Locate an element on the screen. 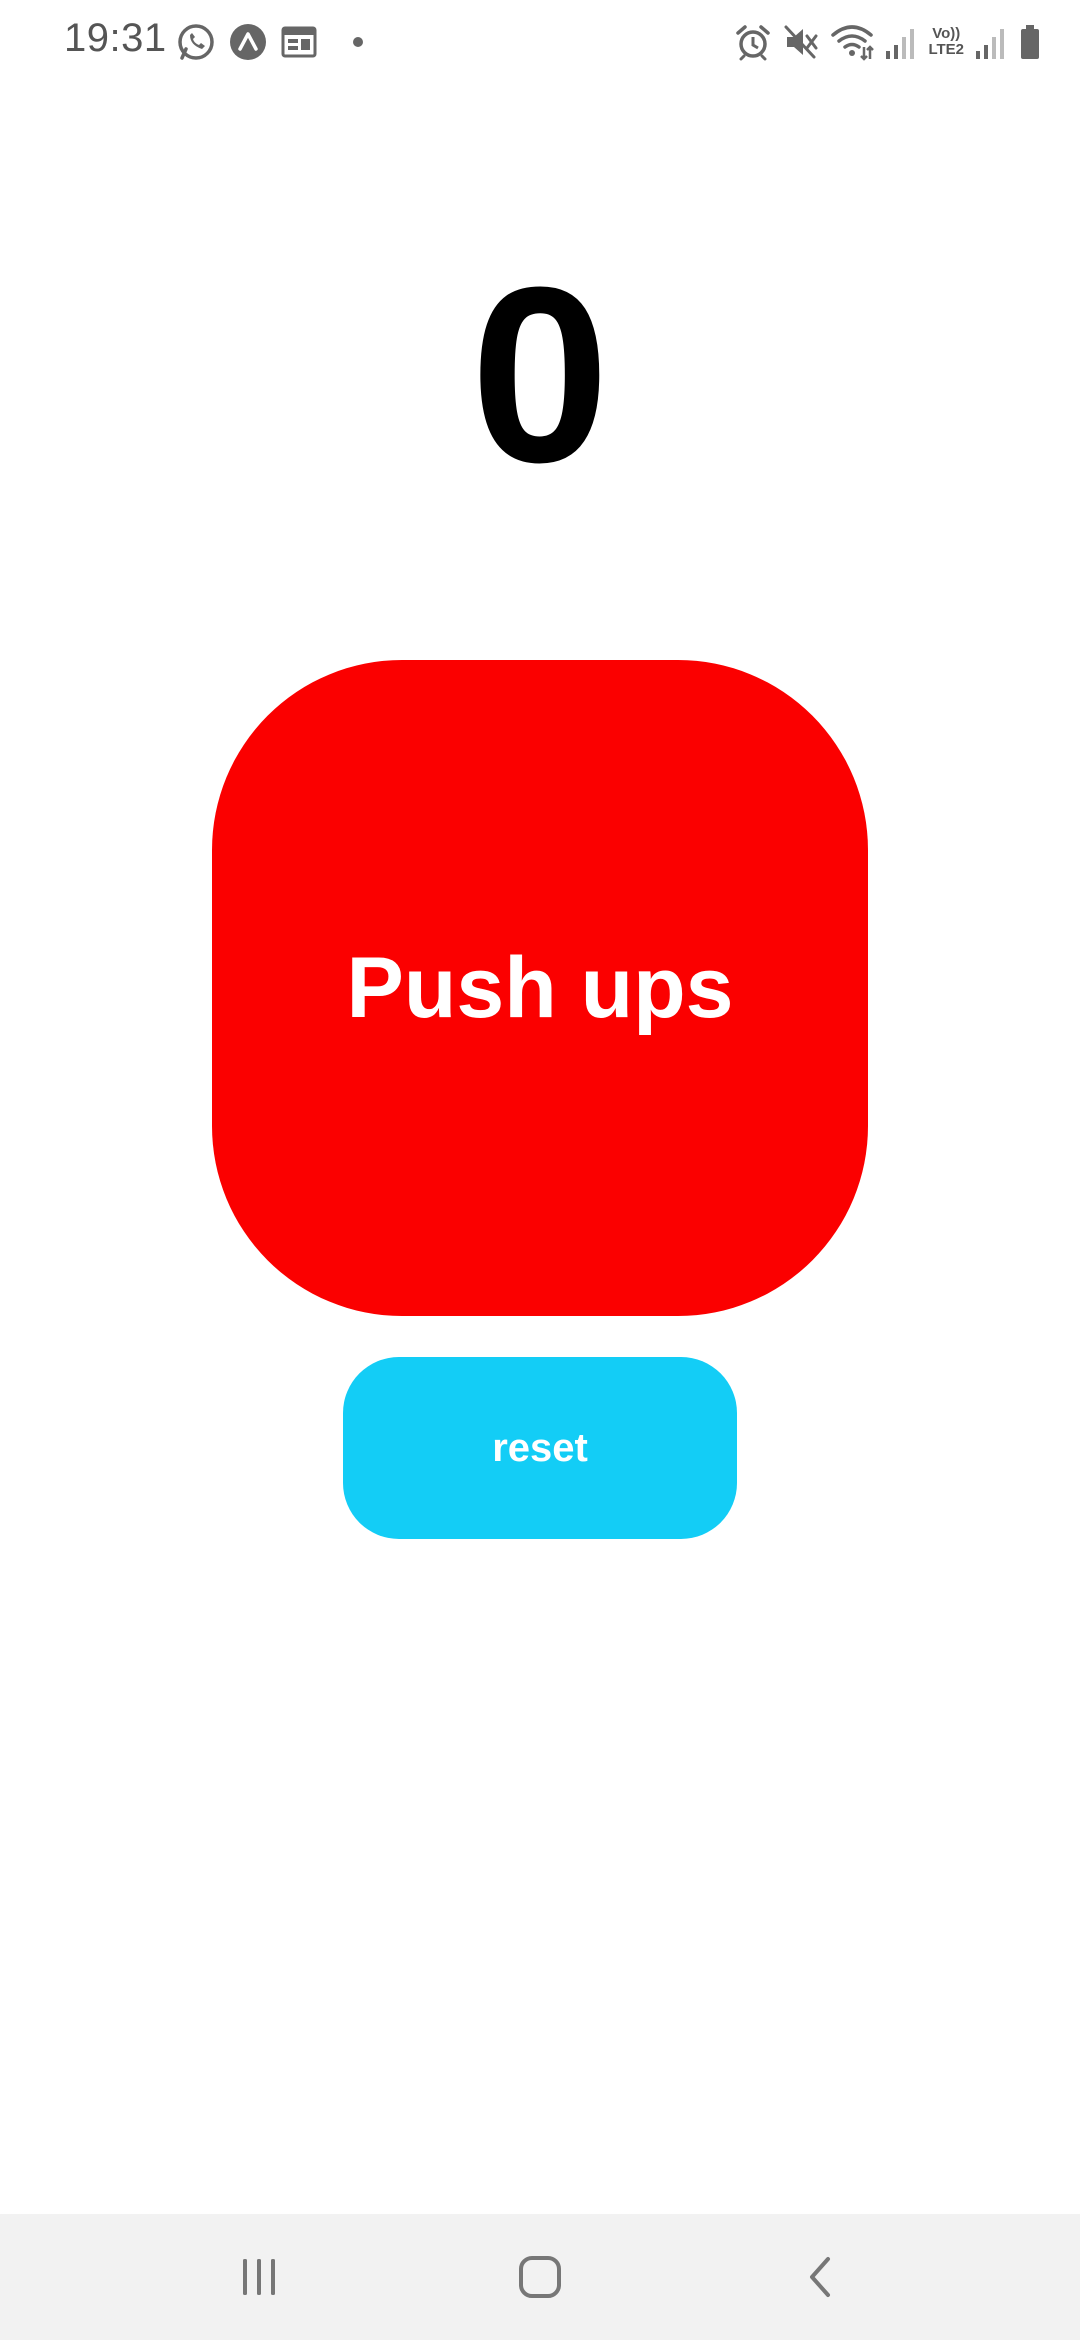 Image resolution: width=1080 pixels, height=2340 pixels. mute-icon is located at coordinates (801, 42).